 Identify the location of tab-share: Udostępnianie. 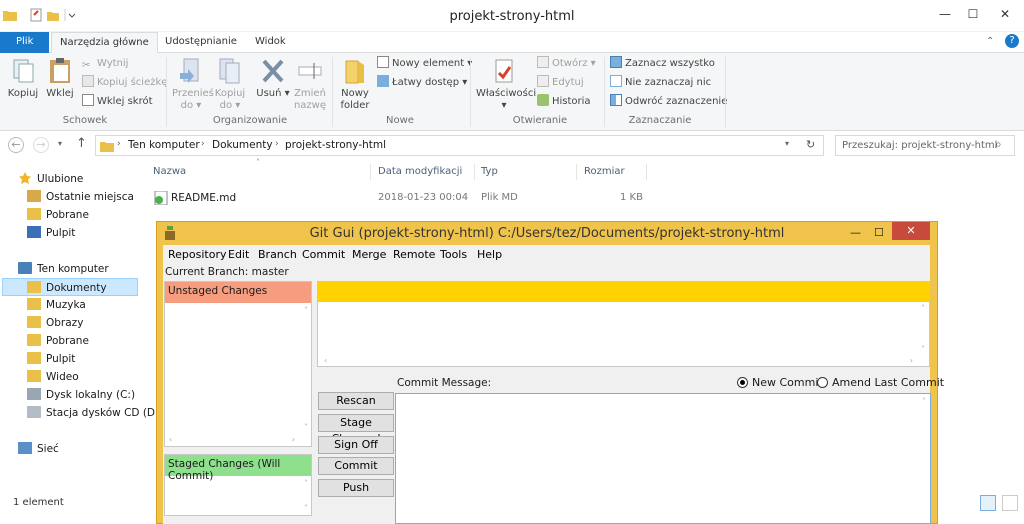
(201, 42).